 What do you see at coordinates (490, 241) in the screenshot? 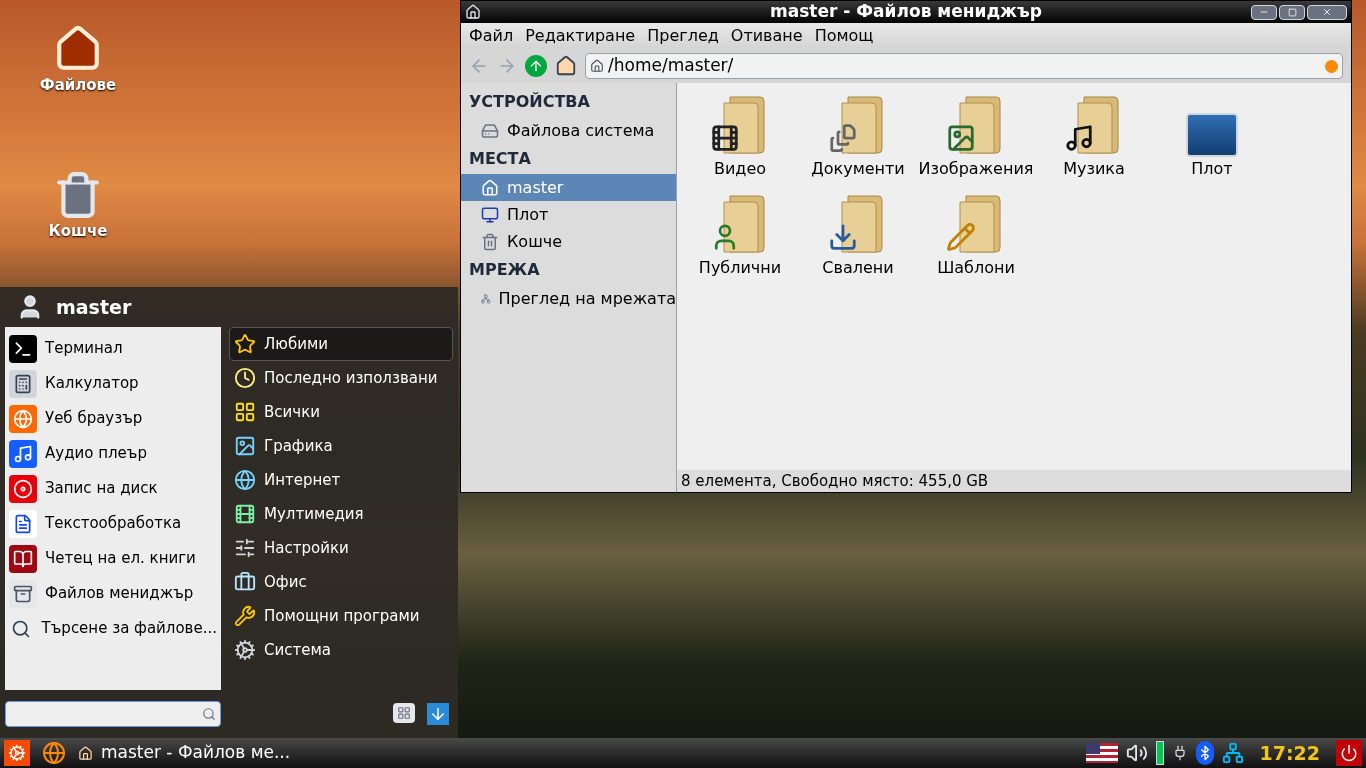
I see `trash-icon` at bounding box center [490, 241].